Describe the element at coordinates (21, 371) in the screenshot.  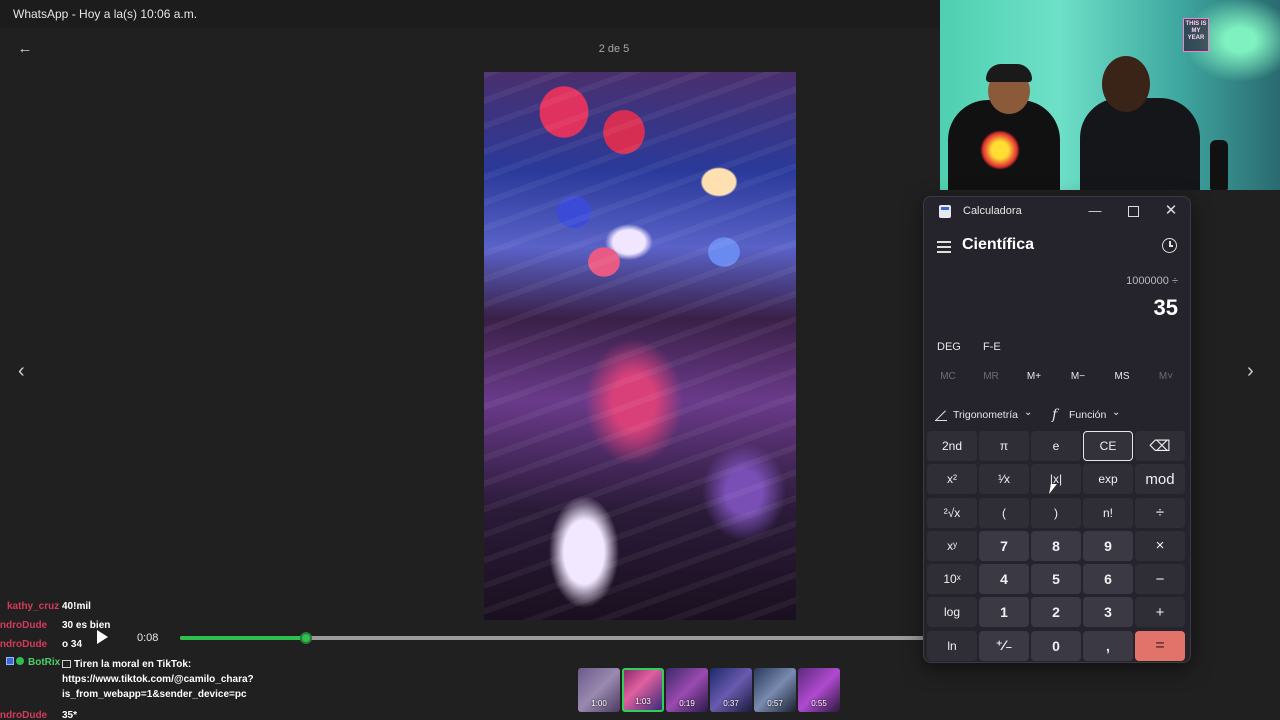
I see `chevron-left-icon: ‹` at that location.